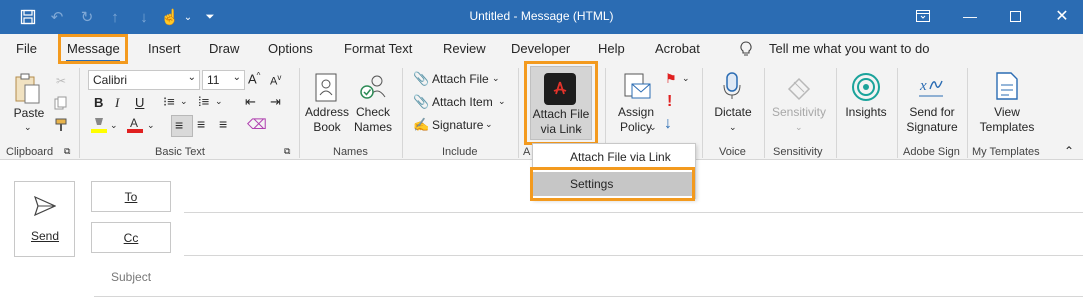 The image size is (1083, 300). What do you see at coordinates (923, 86) in the screenshot?
I see `svg-text: x` at bounding box center [923, 86].